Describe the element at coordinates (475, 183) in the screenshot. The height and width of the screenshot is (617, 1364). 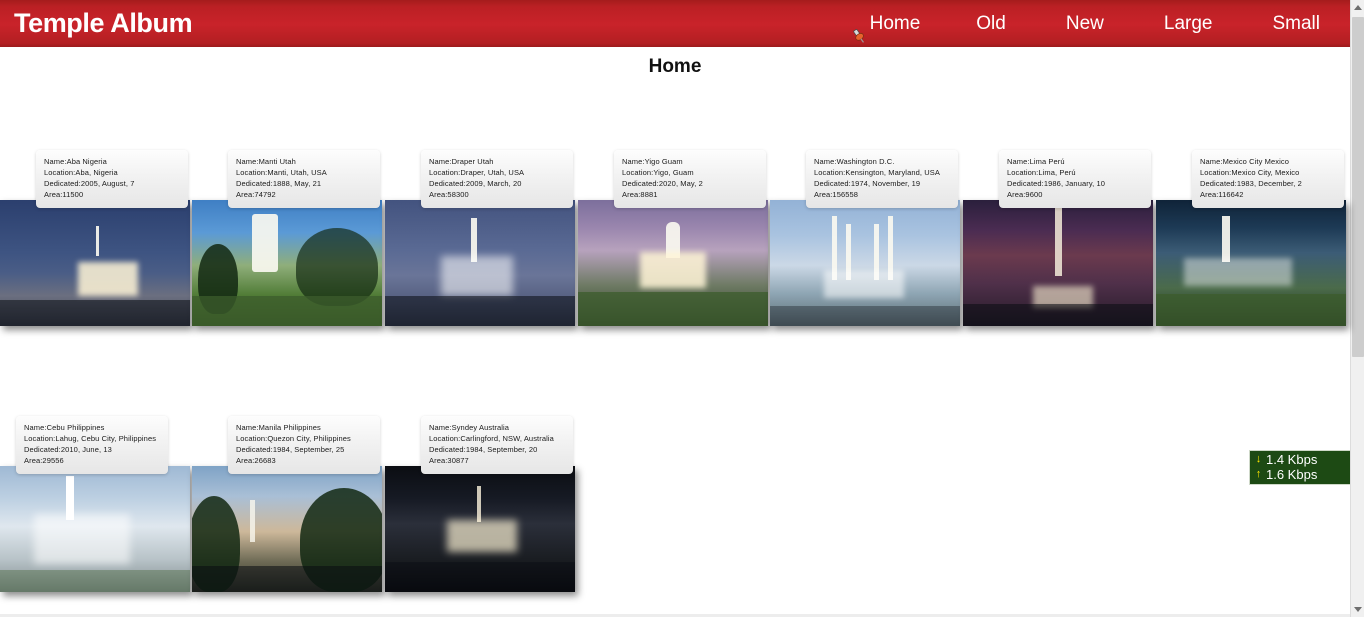
I see `temple-dedicated: Dedicated:2009, March, 20` at that location.